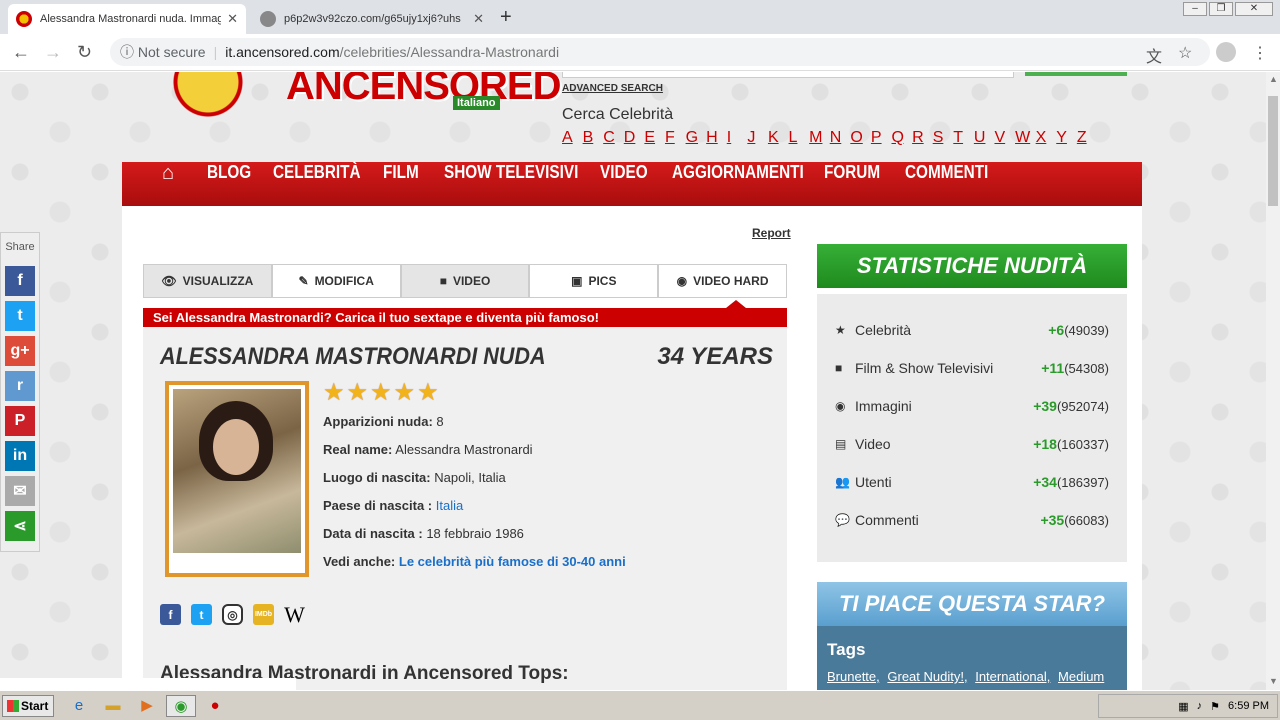 The width and height of the screenshot is (1280, 720). Describe the element at coordinates (984, 138) in the screenshot. I see `letter-link-u: U` at that location.